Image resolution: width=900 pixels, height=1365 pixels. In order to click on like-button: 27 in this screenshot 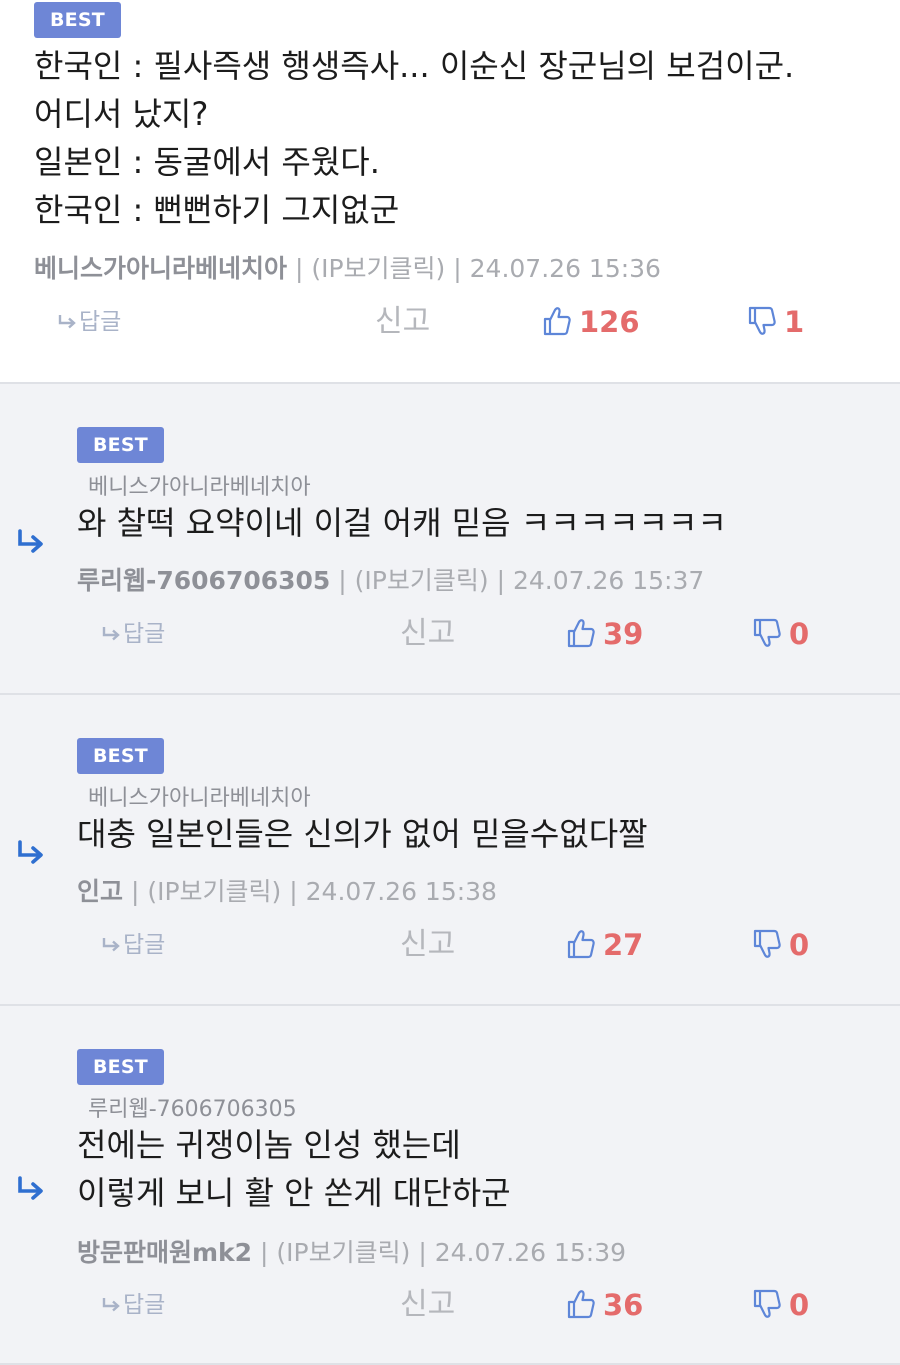, I will do `click(605, 945)`.